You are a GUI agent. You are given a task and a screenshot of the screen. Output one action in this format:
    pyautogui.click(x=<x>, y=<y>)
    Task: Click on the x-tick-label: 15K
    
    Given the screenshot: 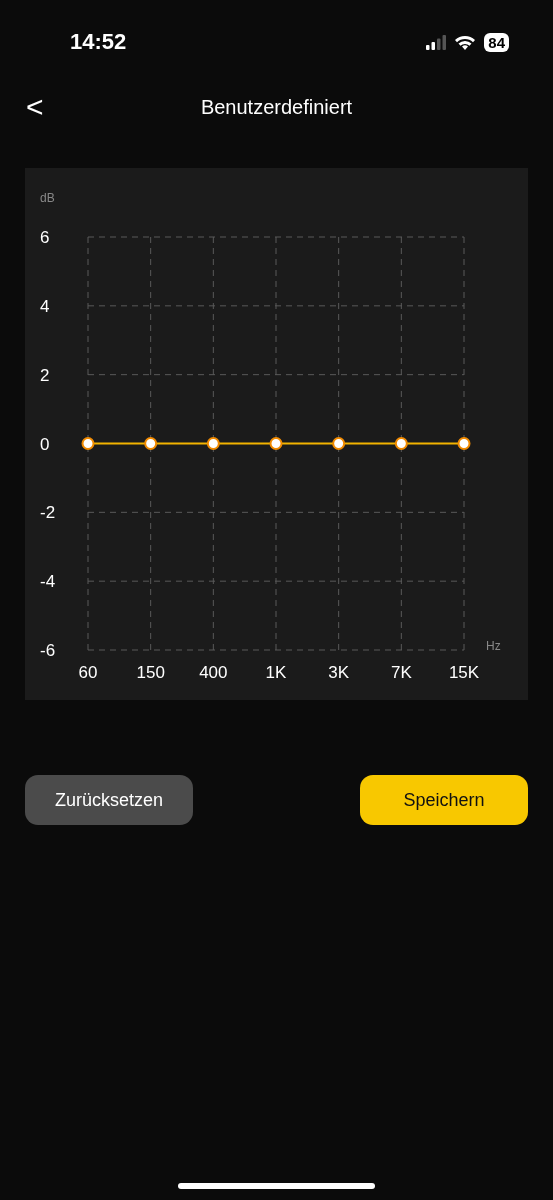 What is the action you would take?
    pyautogui.click(x=464, y=672)
    